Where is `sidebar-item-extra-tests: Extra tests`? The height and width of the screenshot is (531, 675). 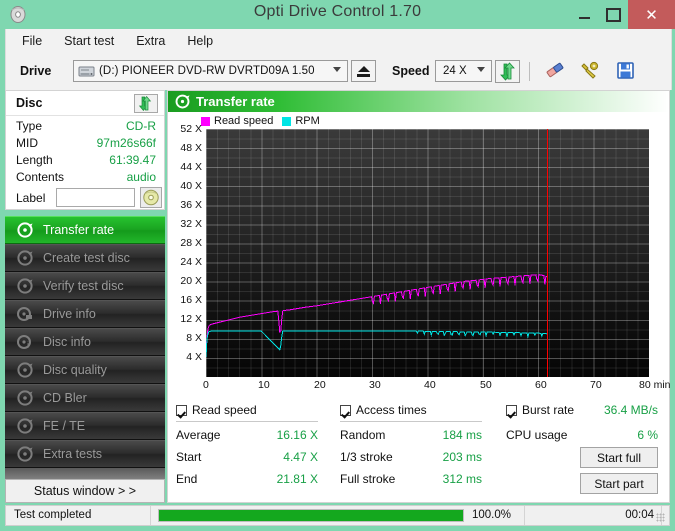 sidebar-item-extra-tests: Extra tests is located at coordinates (85, 454).